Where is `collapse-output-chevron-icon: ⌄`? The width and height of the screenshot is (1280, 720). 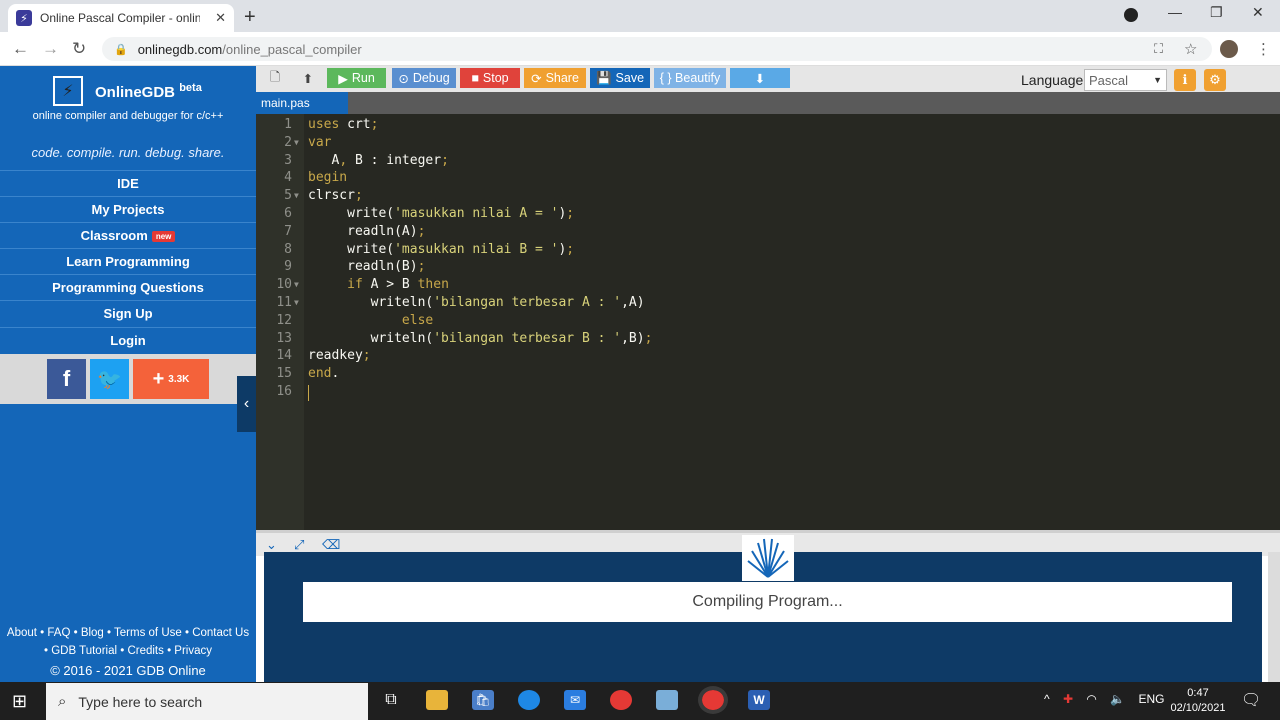
collapse-output-chevron-icon: ⌄ is located at coordinates (271, 545).